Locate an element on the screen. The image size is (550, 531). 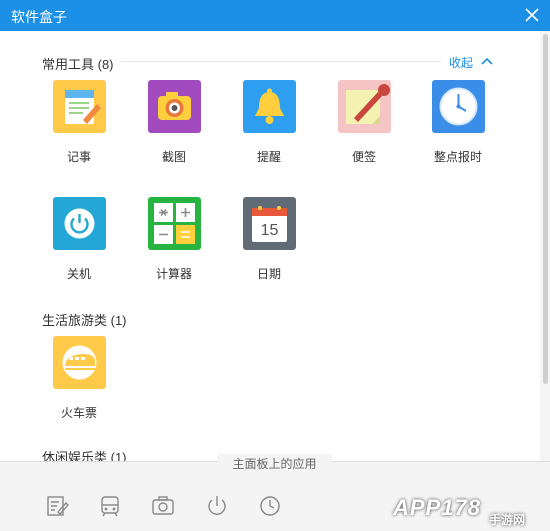
close-icon is located at coordinates (532, 15).